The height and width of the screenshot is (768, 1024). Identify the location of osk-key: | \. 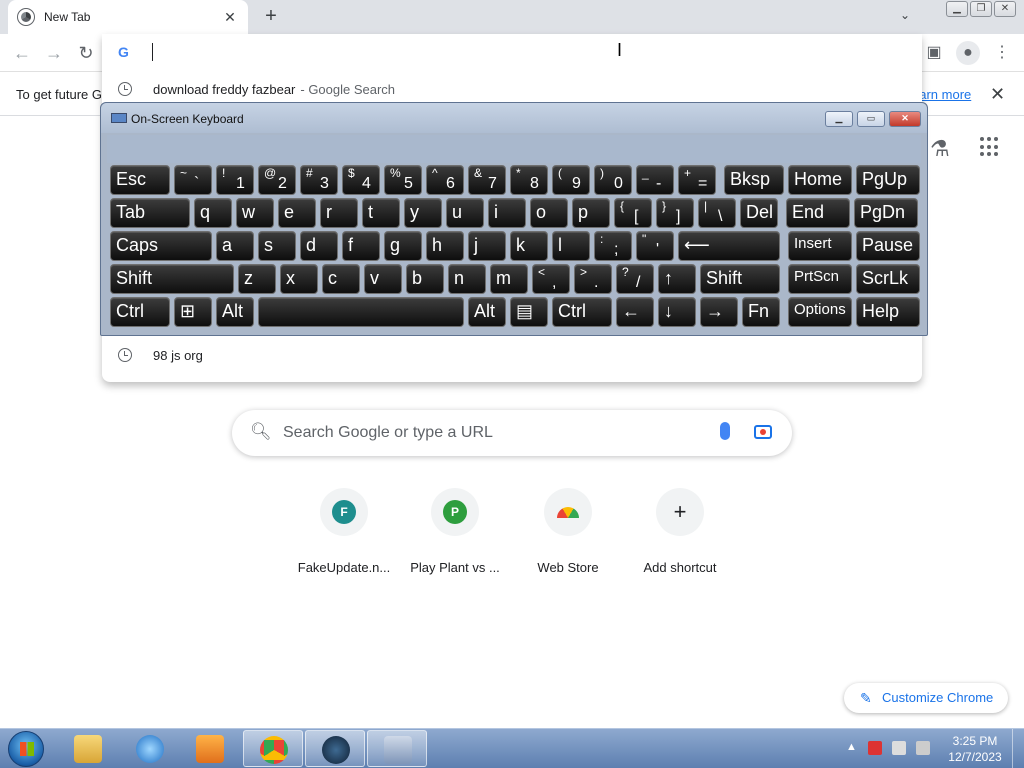
(717, 213).